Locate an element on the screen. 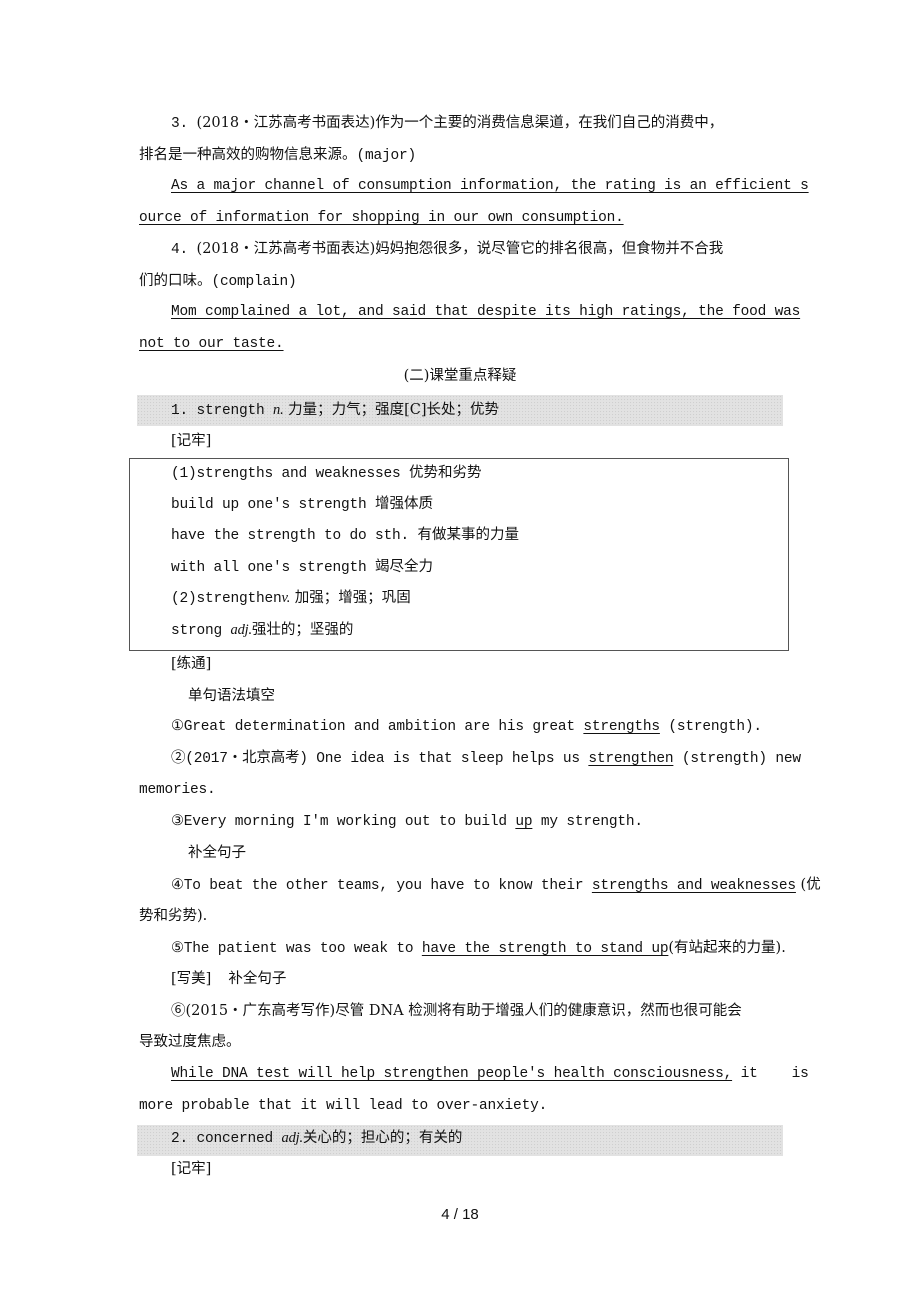 The image size is (920, 1302). phrase-cn: 竭尽全力 is located at coordinates (404, 567).